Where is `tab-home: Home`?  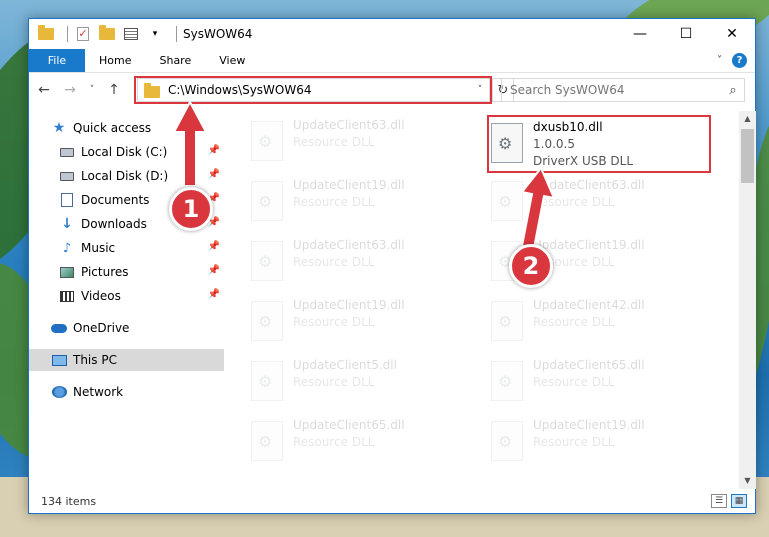
tab-home: Home is located at coordinates (115, 60).